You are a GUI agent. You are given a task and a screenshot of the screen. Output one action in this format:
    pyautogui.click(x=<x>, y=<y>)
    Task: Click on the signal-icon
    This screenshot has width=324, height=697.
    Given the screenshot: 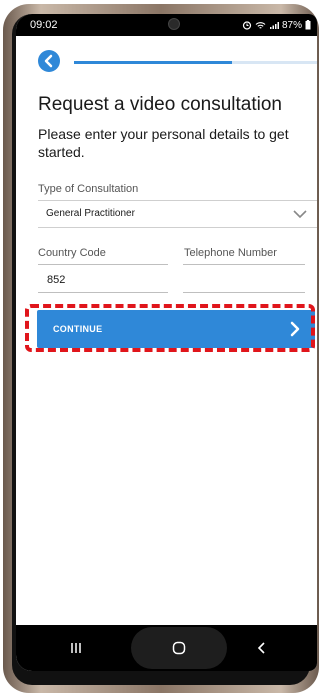 What is the action you would take?
    pyautogui.click(x=274, y=25)
    